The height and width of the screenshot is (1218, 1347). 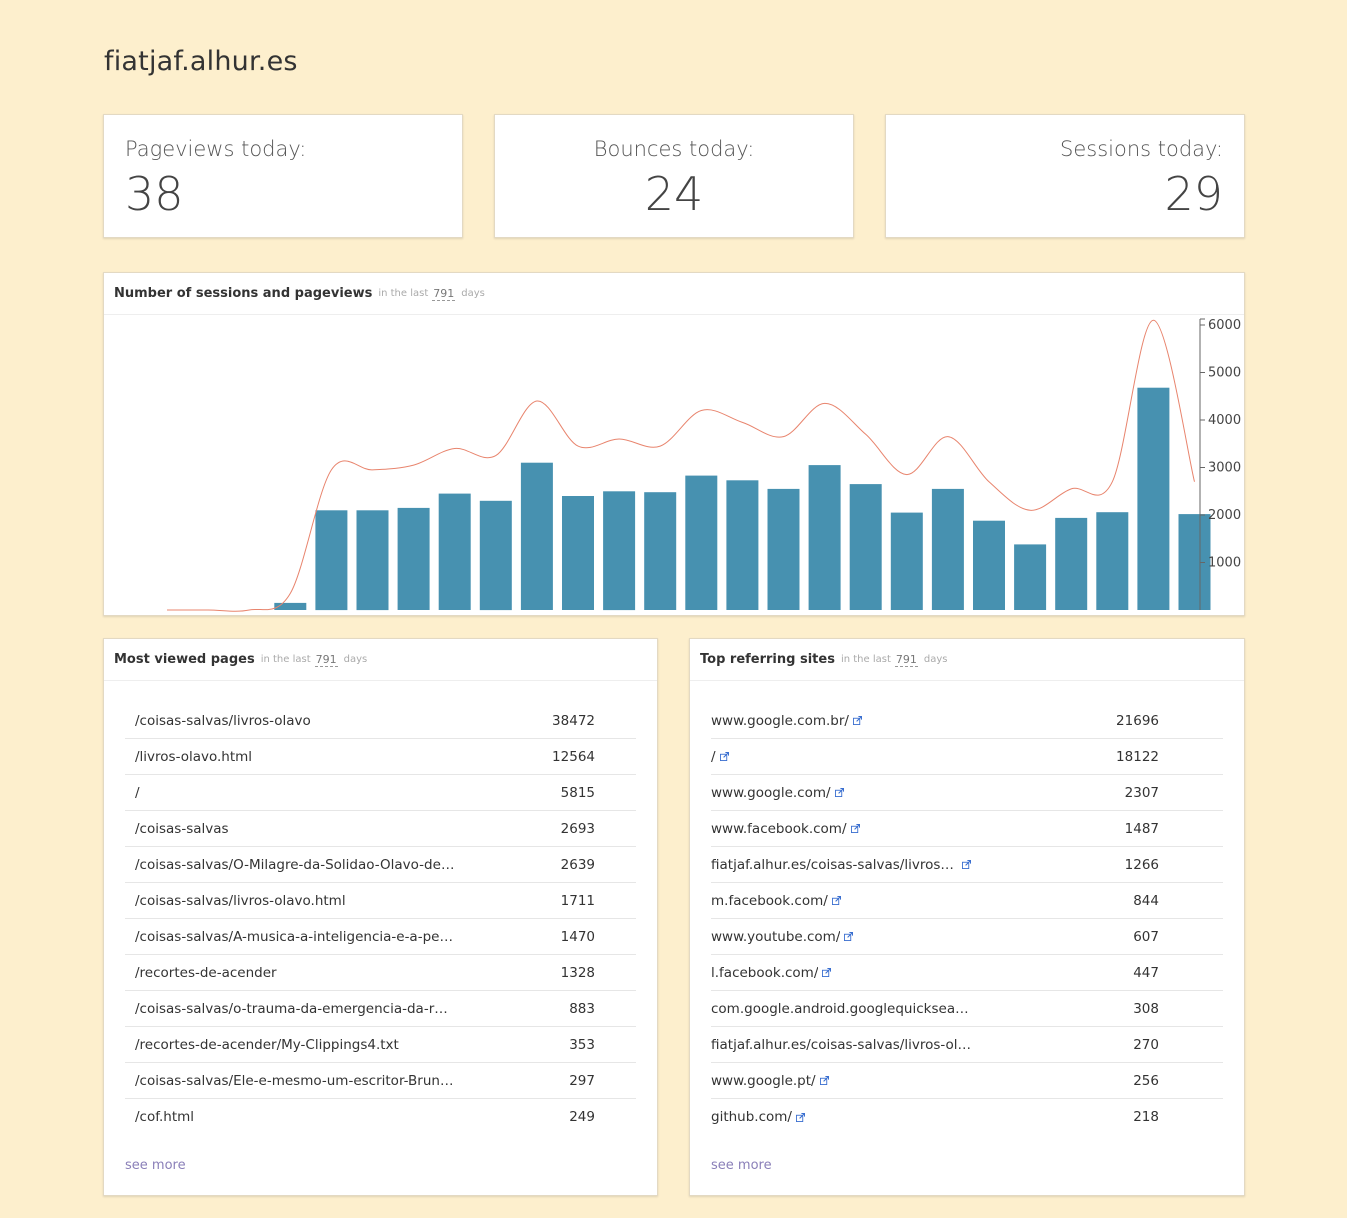 I want to click on page-count: 297, so click(x=582, y=1080).